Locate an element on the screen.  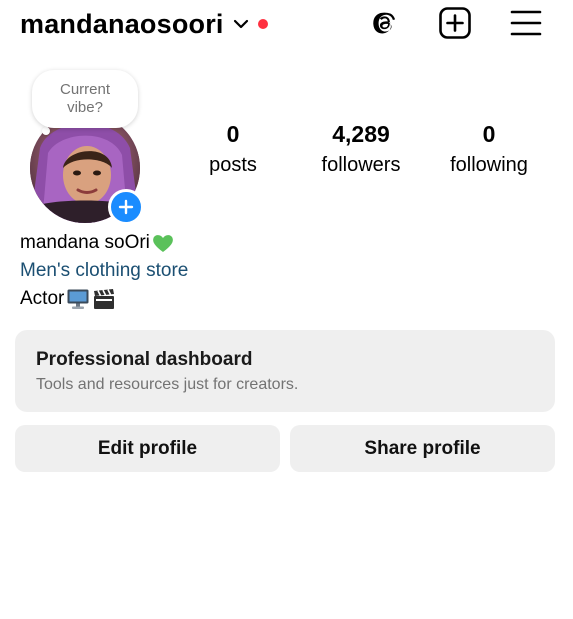
full-name-text: mandana soOri is located at coordinates (85, 242).